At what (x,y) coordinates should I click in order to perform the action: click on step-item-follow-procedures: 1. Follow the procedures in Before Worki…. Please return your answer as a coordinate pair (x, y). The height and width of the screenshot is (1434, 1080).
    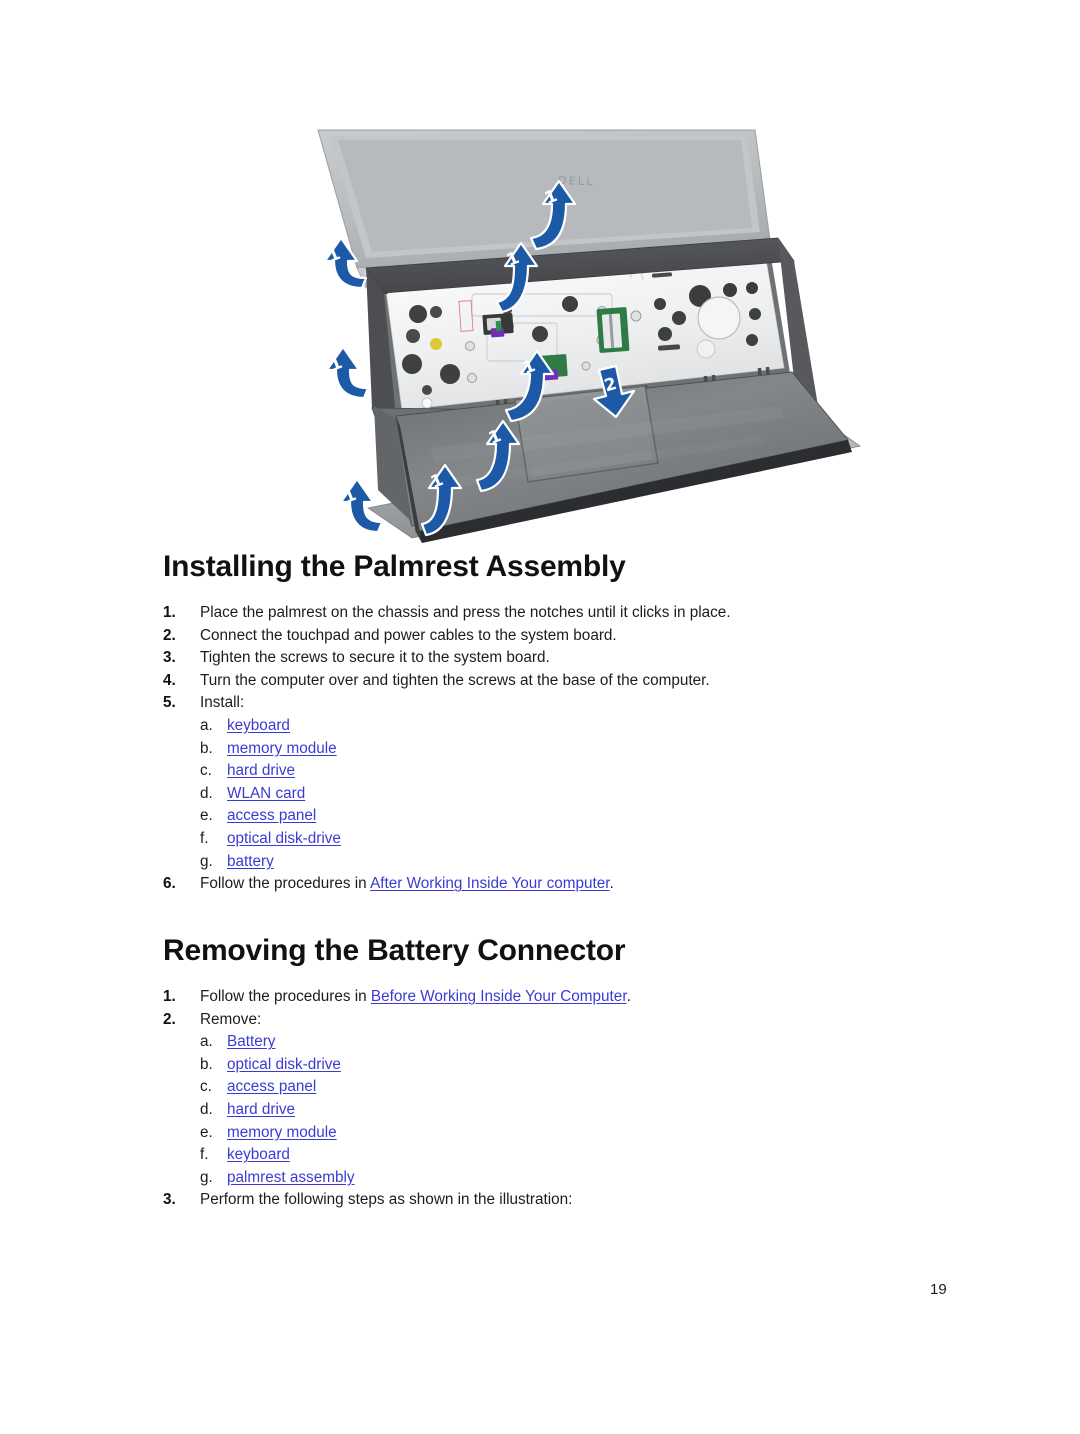
    Looking at the image, I should click on (563, 997).